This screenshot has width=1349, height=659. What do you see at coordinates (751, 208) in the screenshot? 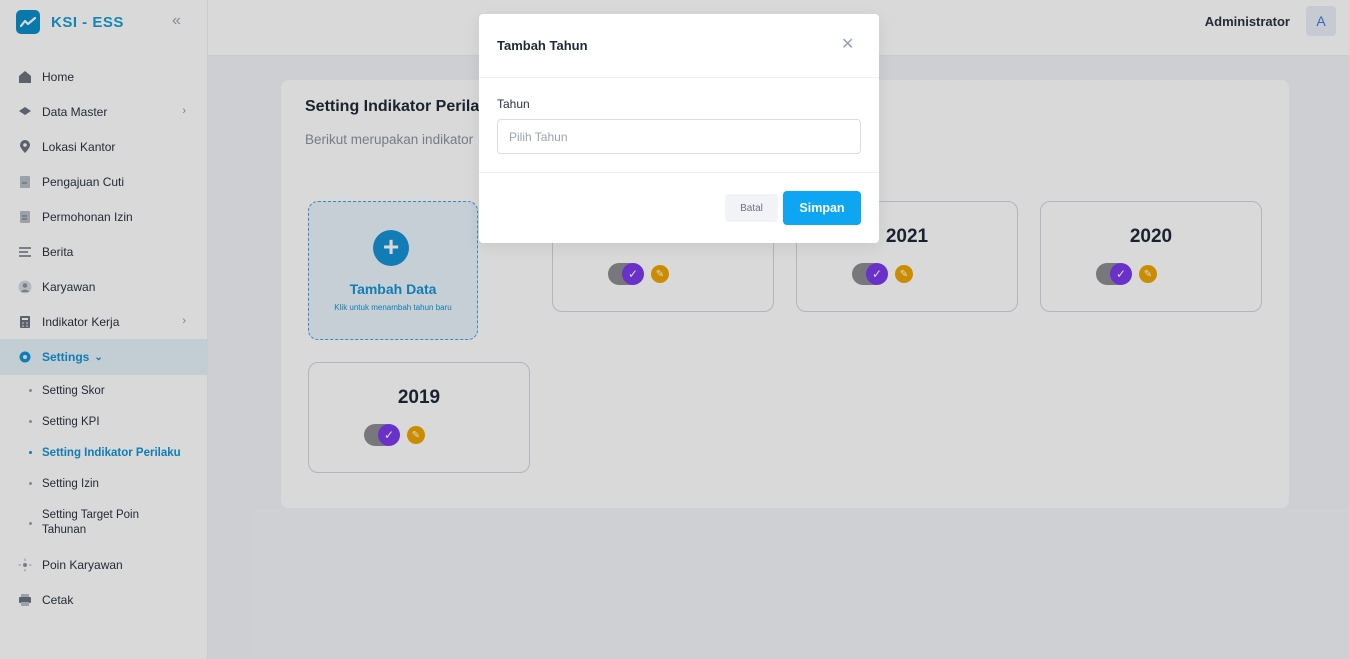
I see `cancel-button: Batal` at bounding box center [751, 208].